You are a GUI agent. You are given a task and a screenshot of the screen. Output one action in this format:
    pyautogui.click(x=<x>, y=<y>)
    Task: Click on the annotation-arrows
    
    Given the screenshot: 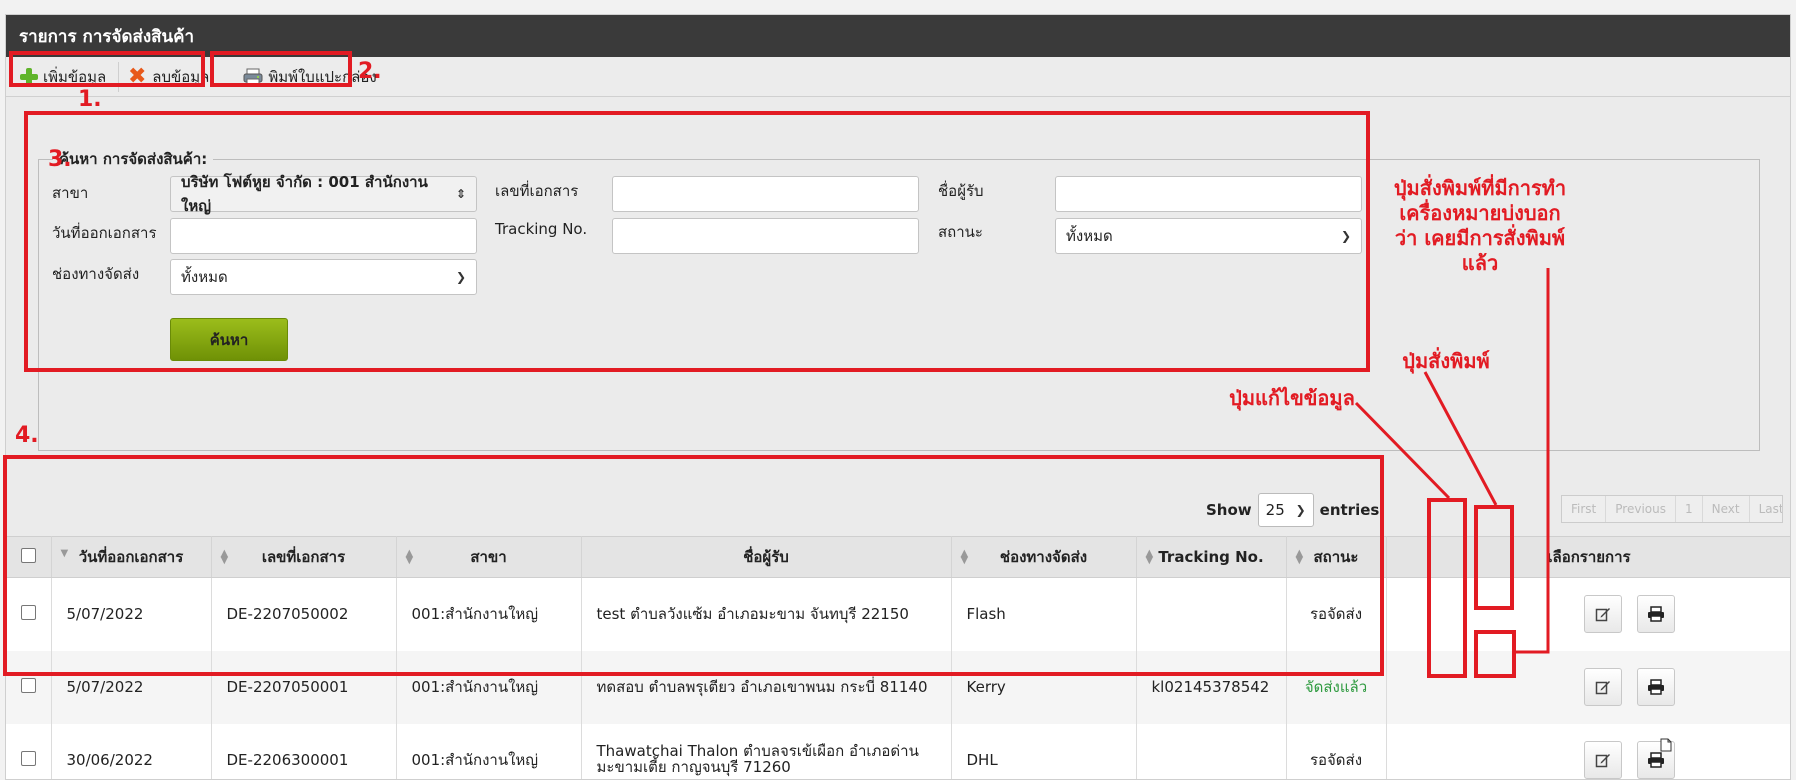 What is the action you would take?
    pyautogui.click(x=1452, y=461)
    